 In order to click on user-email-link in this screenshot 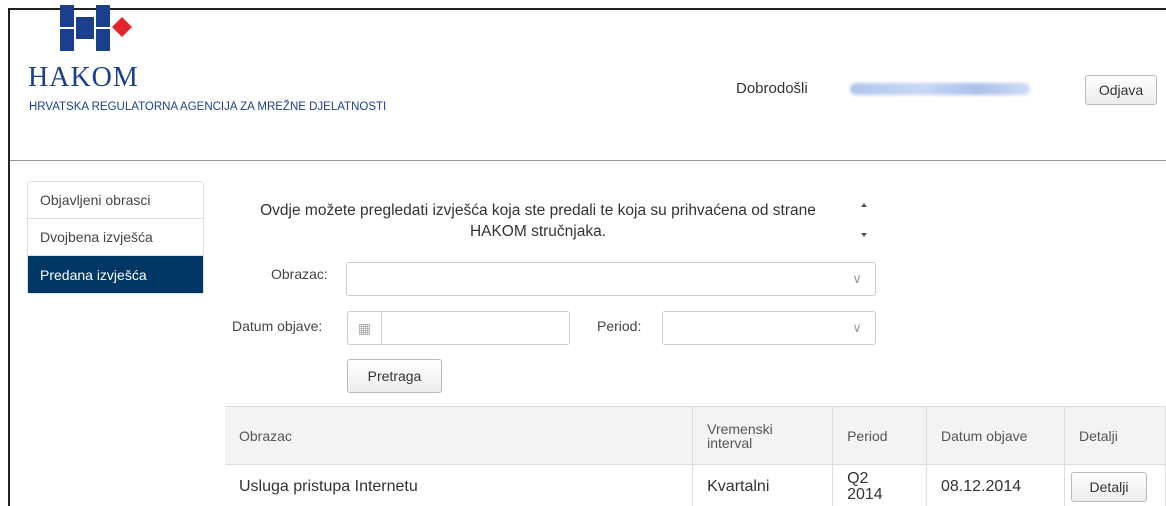, I will do `click(940, 89)`.